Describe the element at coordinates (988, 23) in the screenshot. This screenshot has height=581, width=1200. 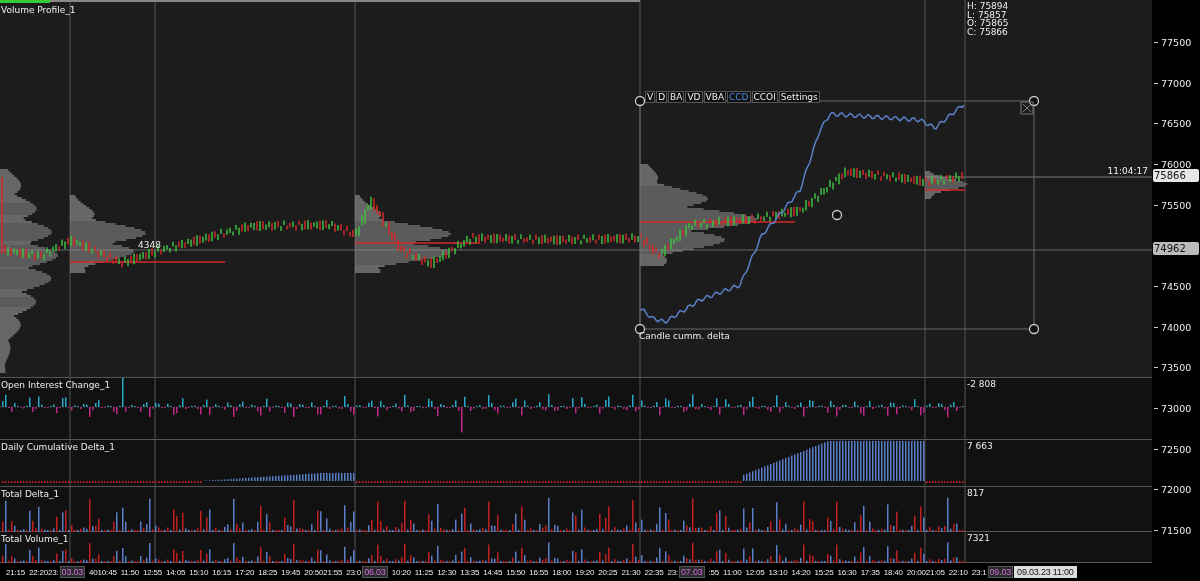
I see `ohlc-value: O: 75865` at that location.